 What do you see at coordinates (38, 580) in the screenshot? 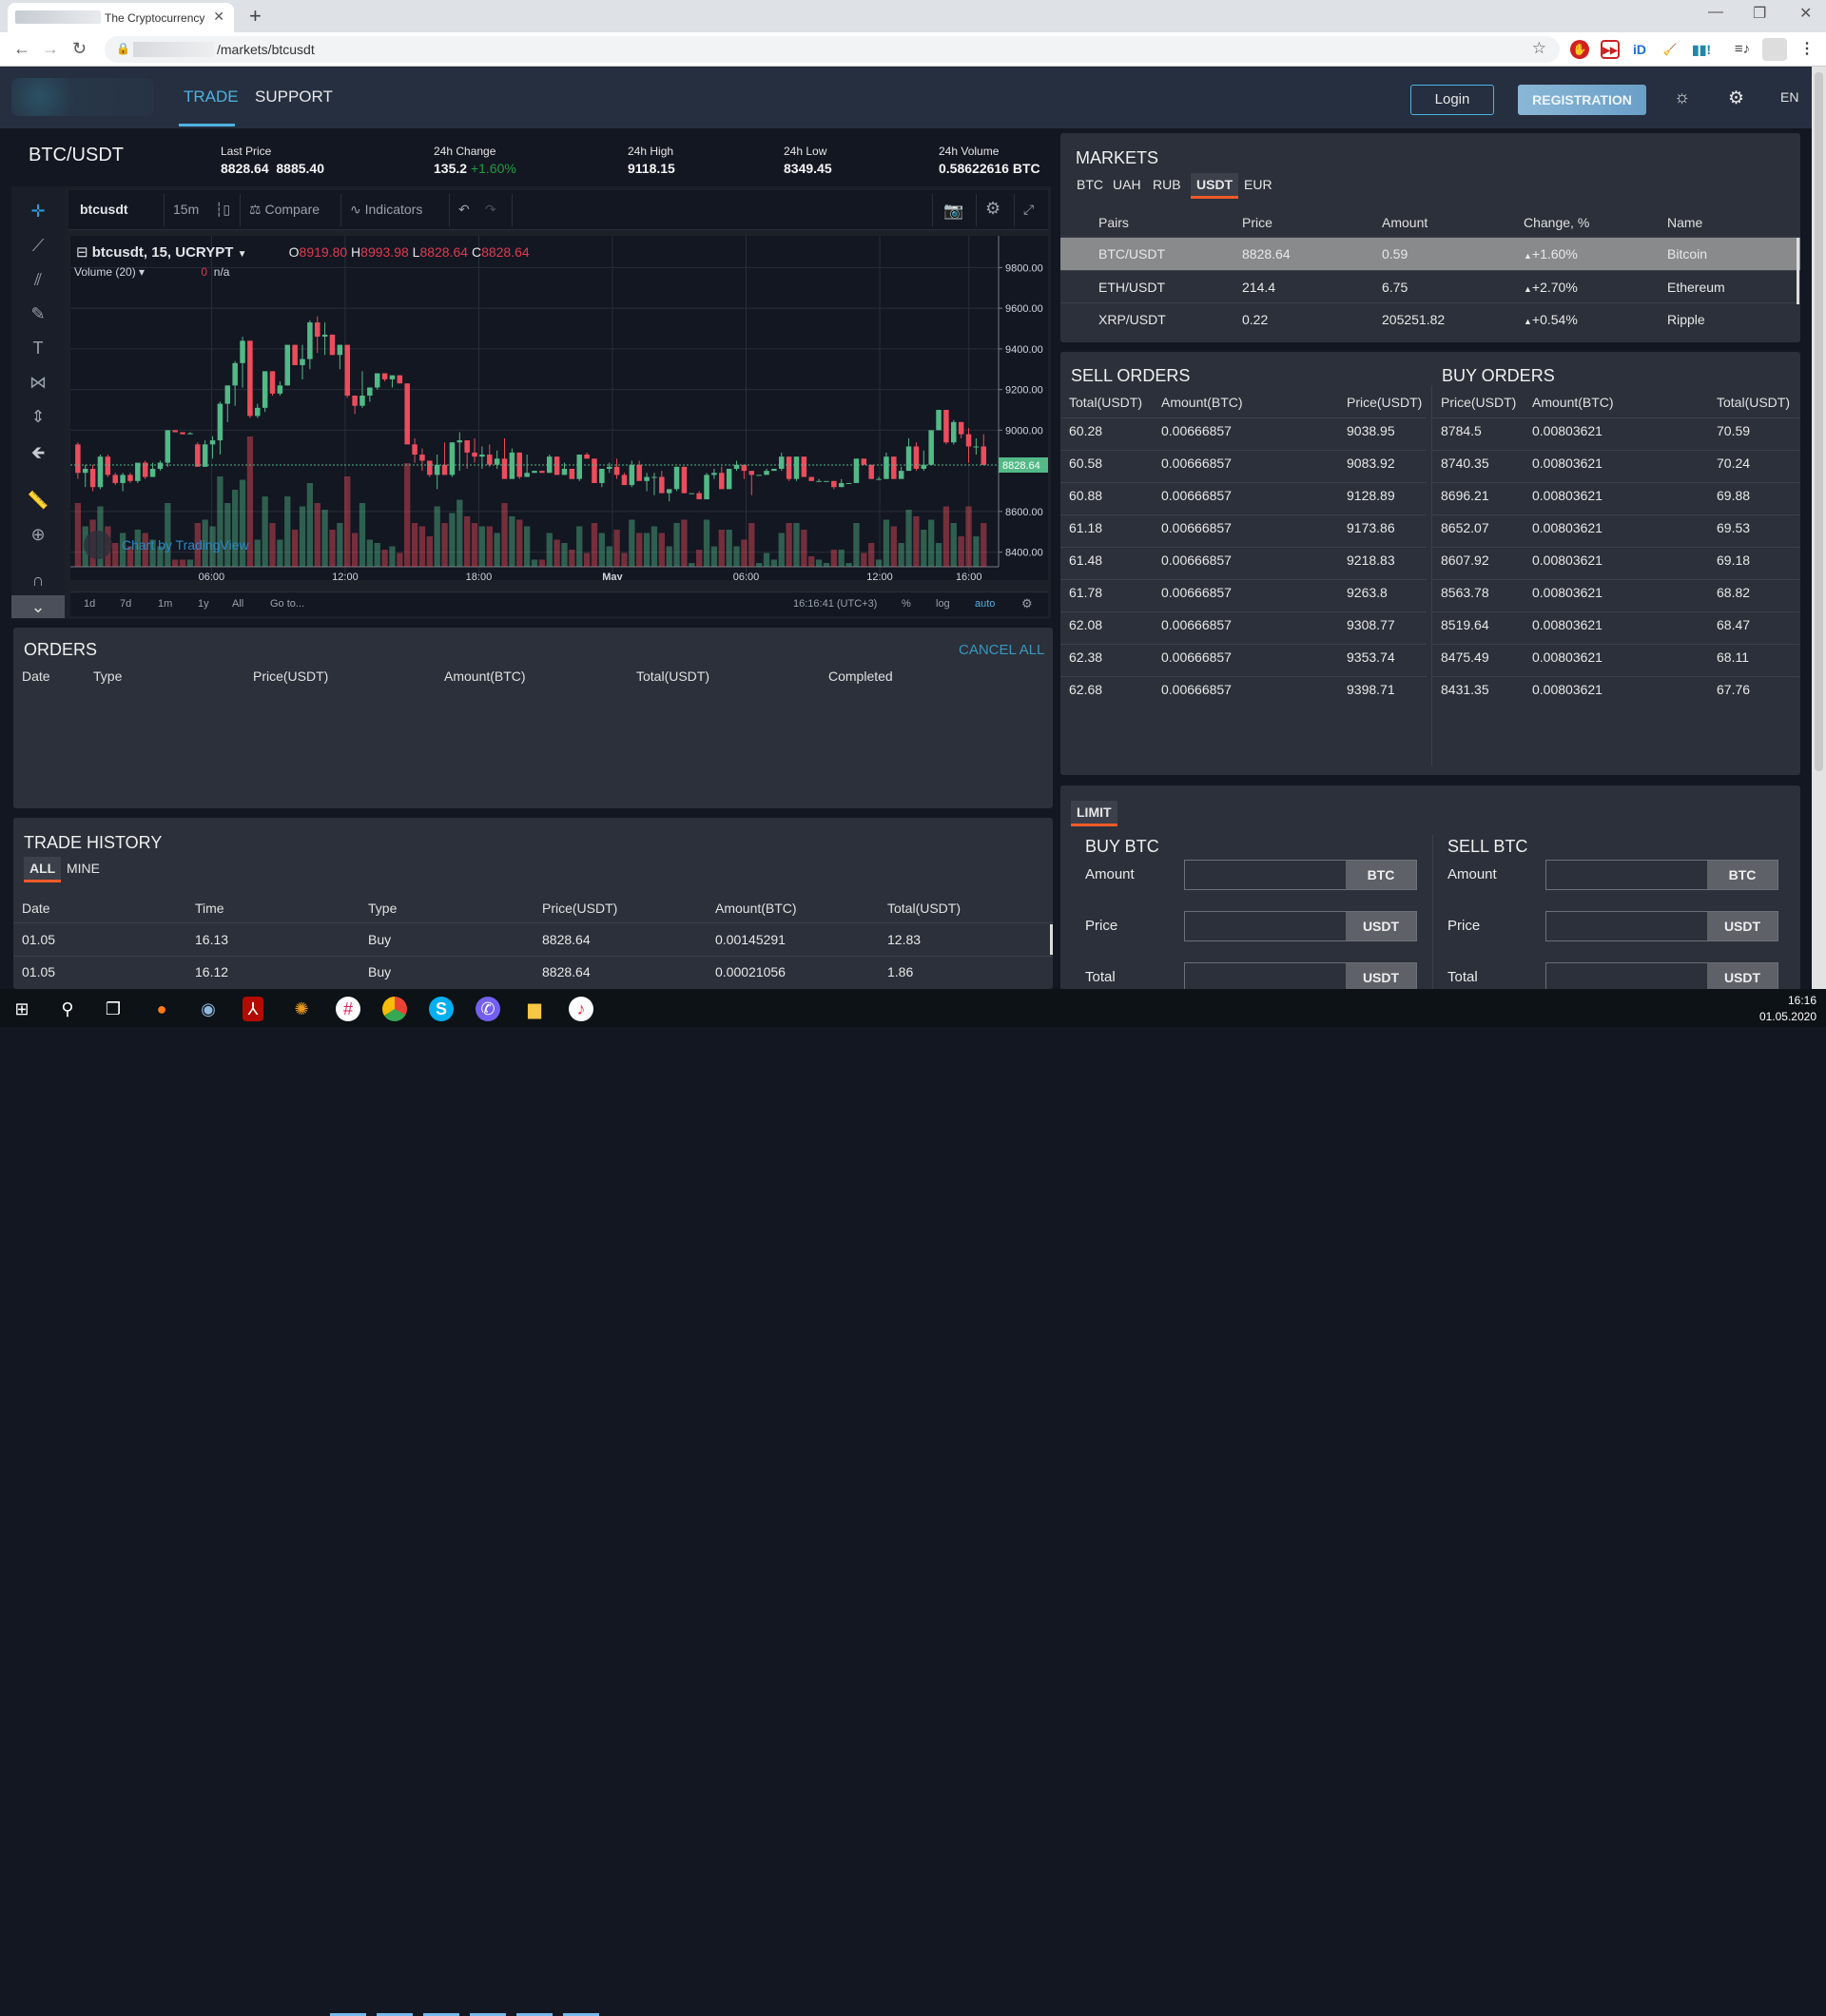
I see `magnet-icon: ∩` at bounding box center [38, 580].